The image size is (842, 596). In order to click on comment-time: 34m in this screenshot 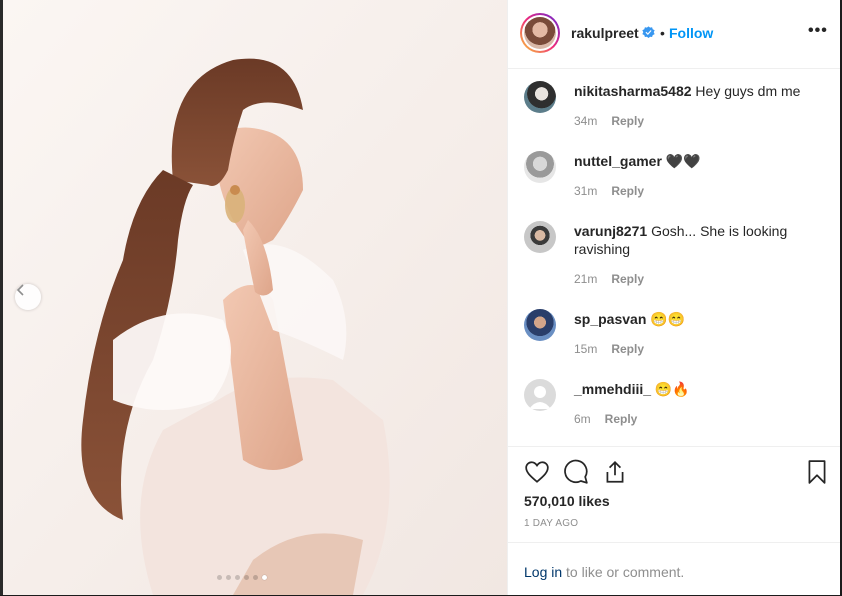, I will do `click(586, 121)`.